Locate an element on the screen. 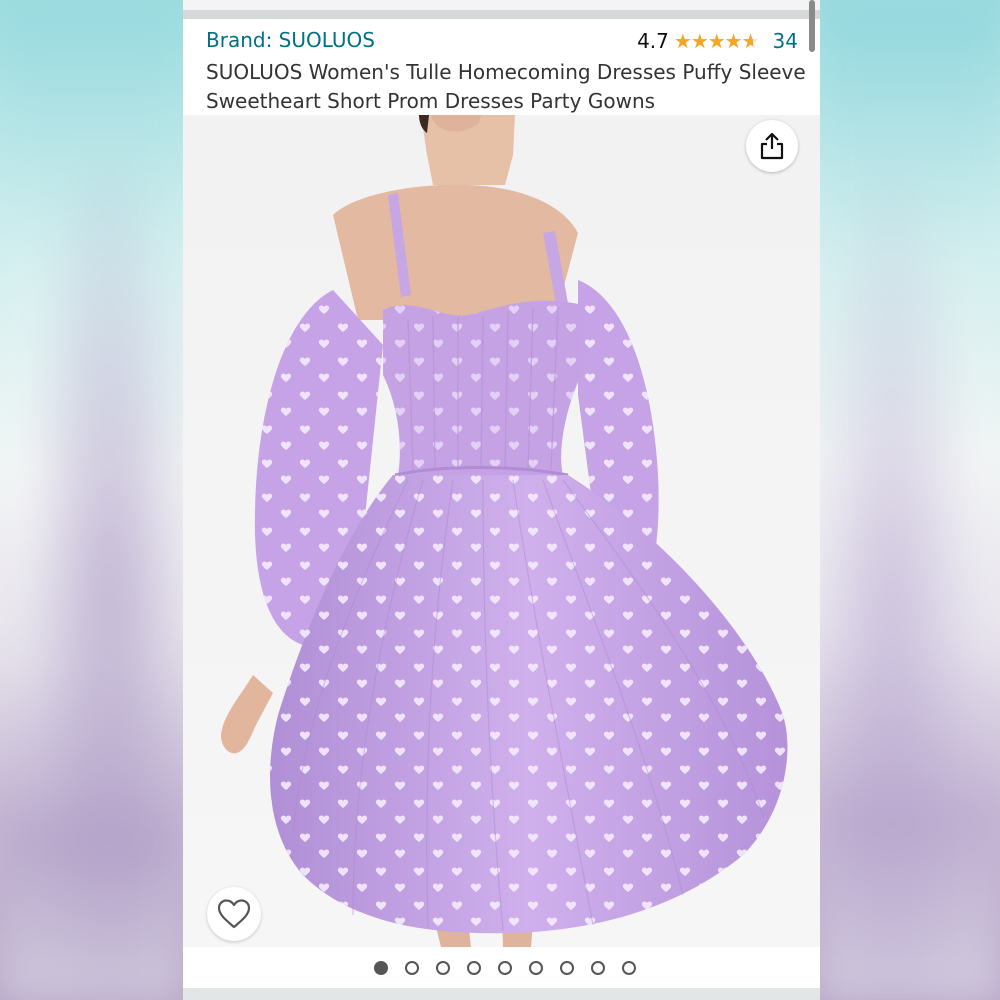  share-button is located at coordinates (772, 146).